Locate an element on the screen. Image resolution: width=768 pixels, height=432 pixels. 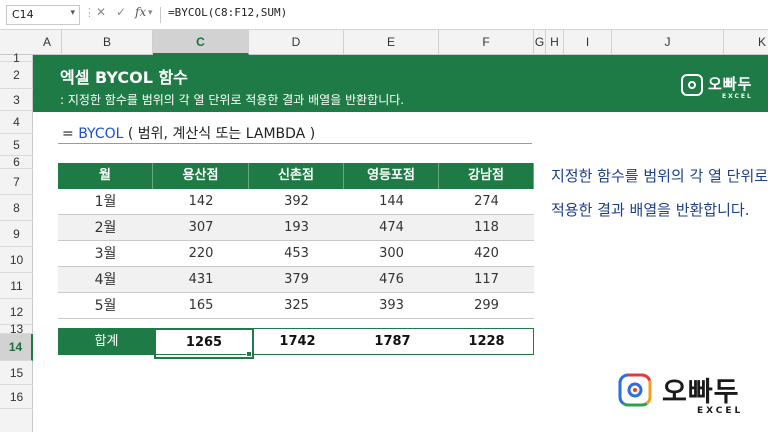
row-header-8: 8 is located at coordinates (16, 208).